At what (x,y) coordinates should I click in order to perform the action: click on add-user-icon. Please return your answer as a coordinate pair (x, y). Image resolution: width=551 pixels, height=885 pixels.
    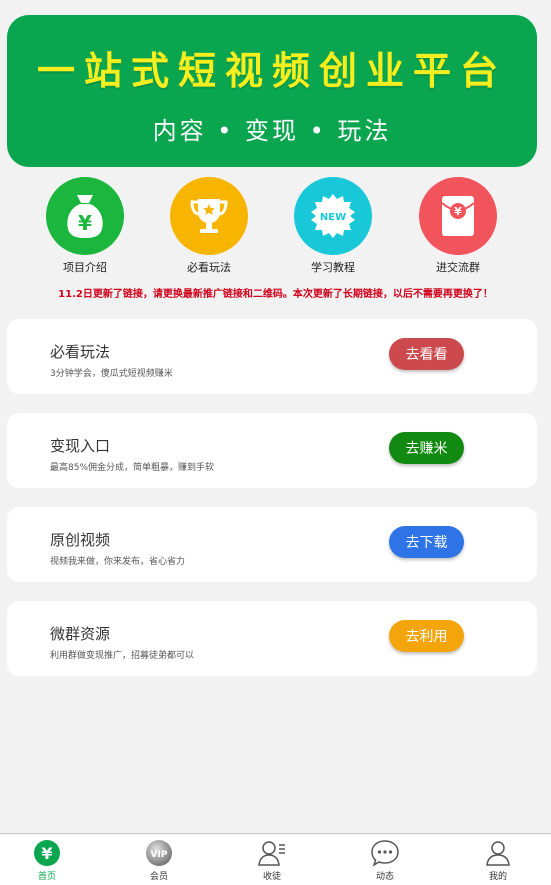
    Looking at the image, I should click on (272, 853).